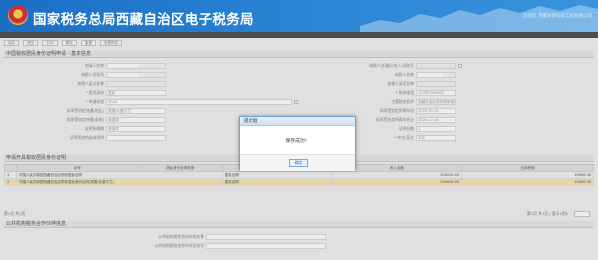 The image size is (598, 260). What do you see at coordinates (297, 121) in the screenshot?
I see `dialog-title: 提示框` at bounding box center [297, 121].